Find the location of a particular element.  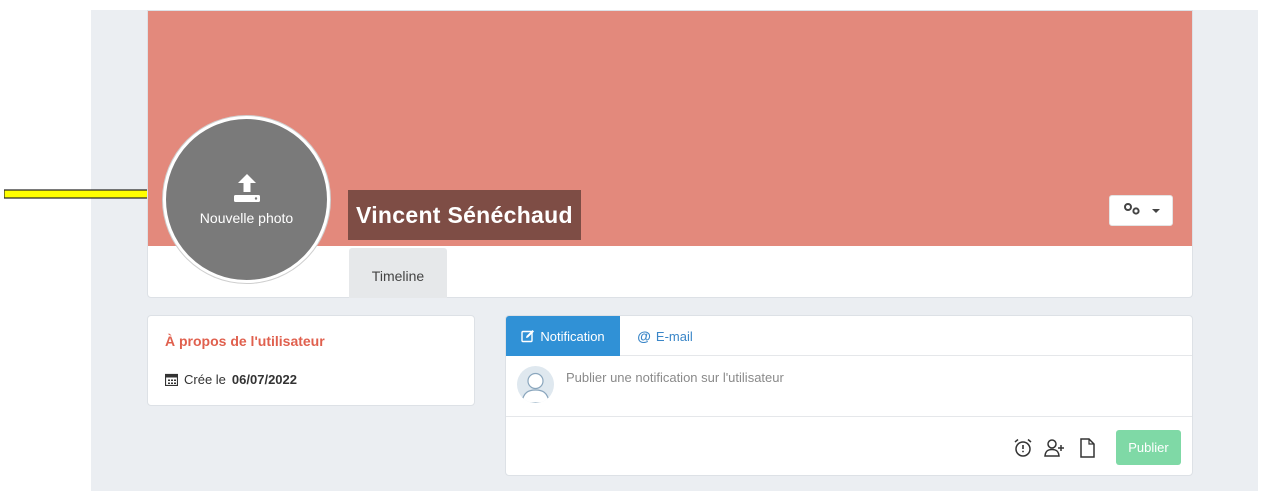

avatar-label: Nouvelle photo is located at coordinates (246, 217).